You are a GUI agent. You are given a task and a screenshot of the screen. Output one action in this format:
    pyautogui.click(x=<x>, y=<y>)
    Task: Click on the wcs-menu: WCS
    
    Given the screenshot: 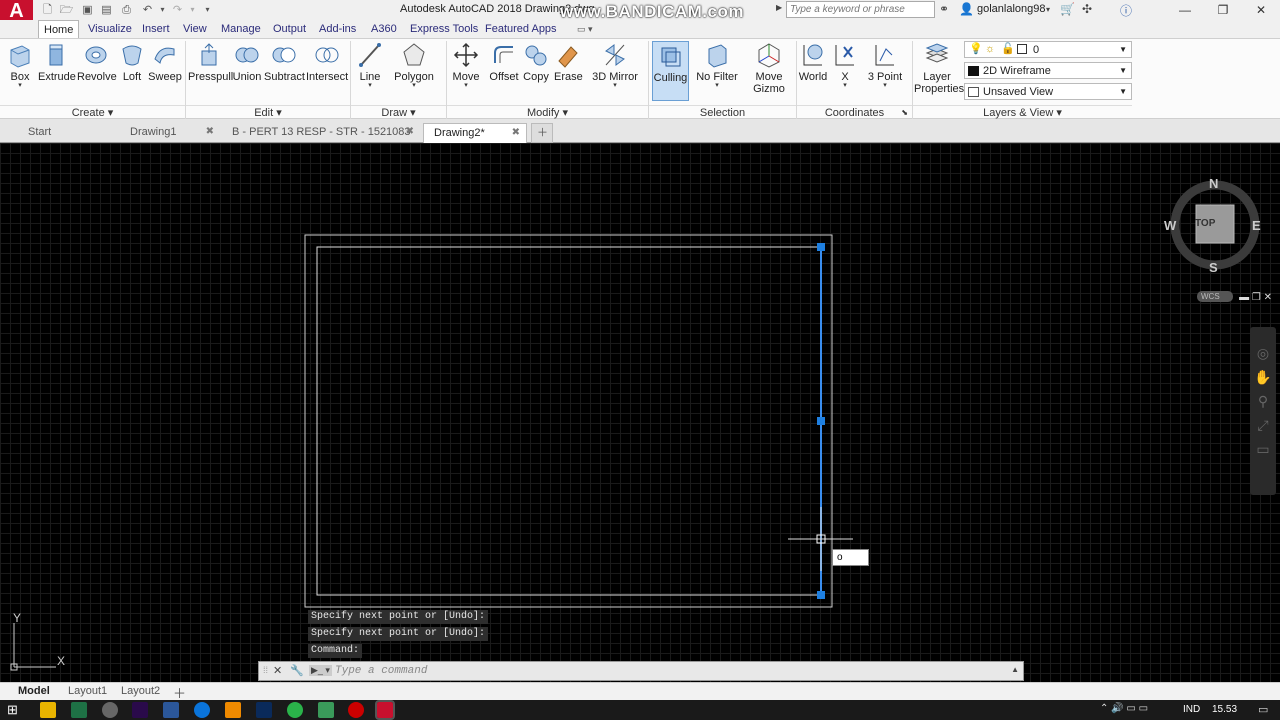 What is the action you would take?
    pyautogui.click(x=1210, y=296)
    